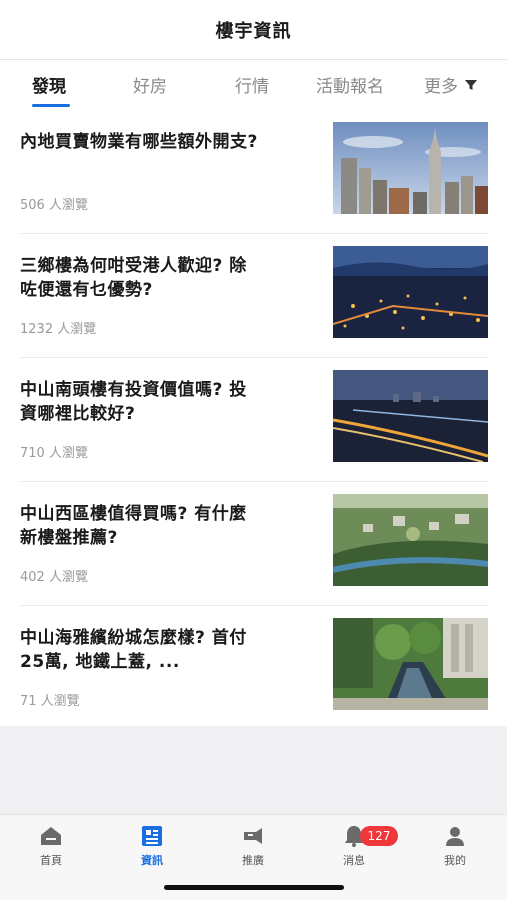 The height and width of the screenshot is (900, 507). I want to click on news-icon, so click(152, 836).